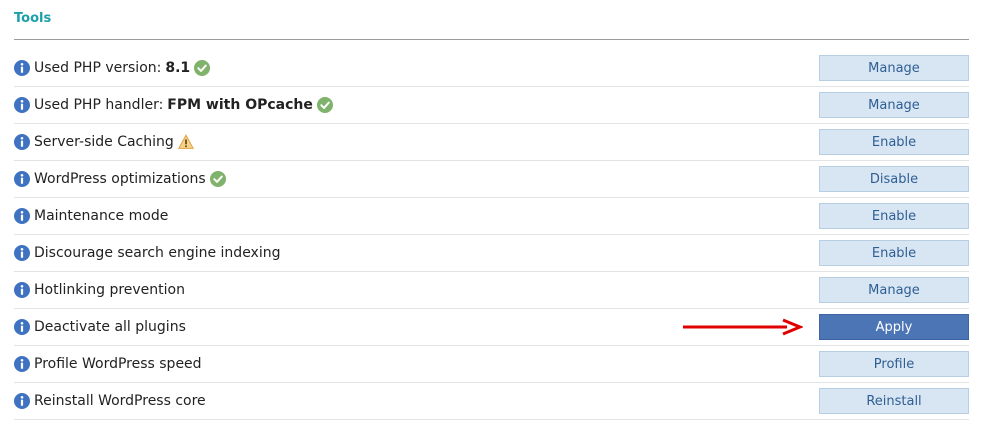  I want to click on row-label: WordPress optimizations, so click(120, 179).